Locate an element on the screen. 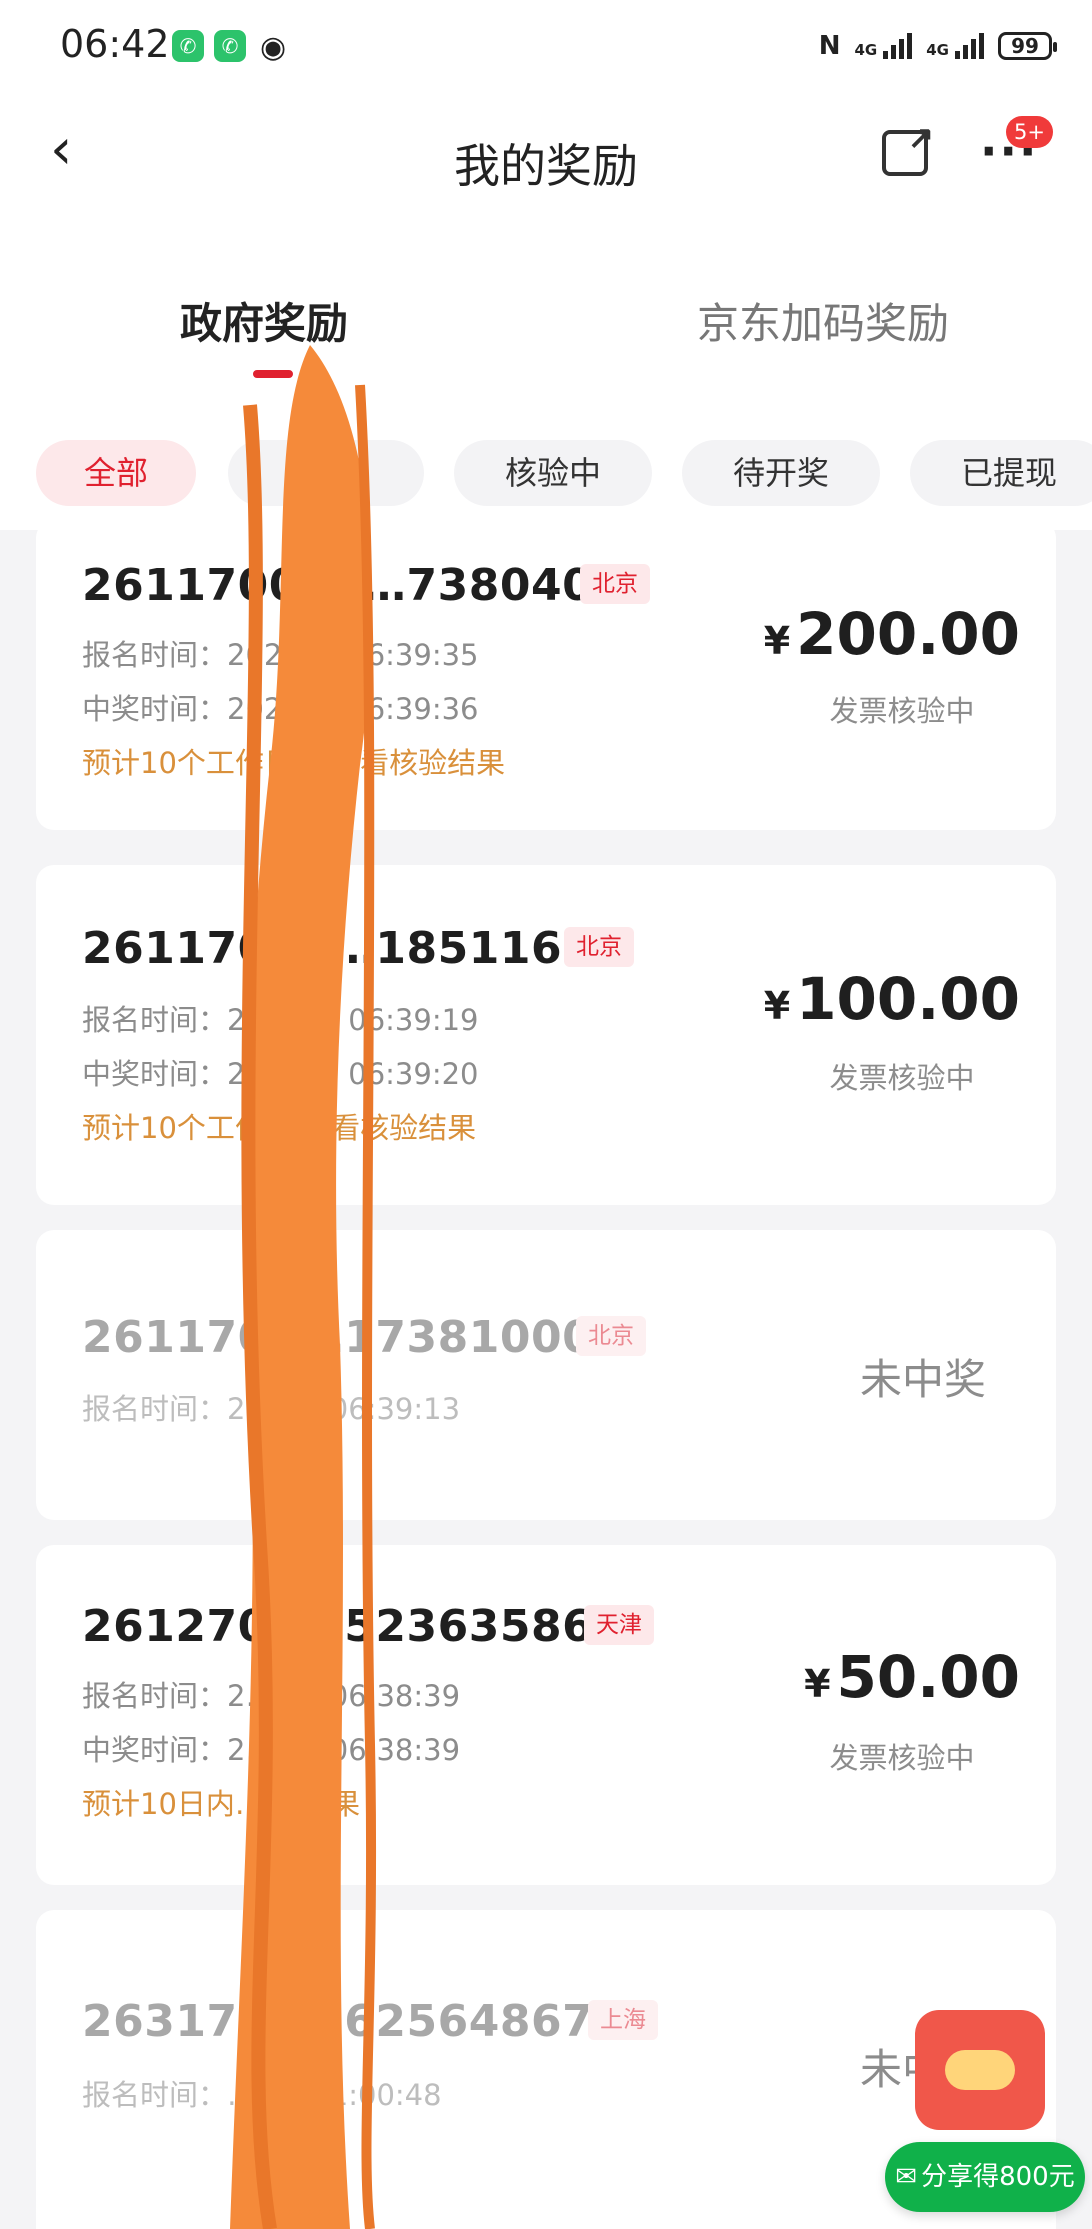 The image size is (1092, 2229). share-icon: ↗ is located at coordinates (908, 148).